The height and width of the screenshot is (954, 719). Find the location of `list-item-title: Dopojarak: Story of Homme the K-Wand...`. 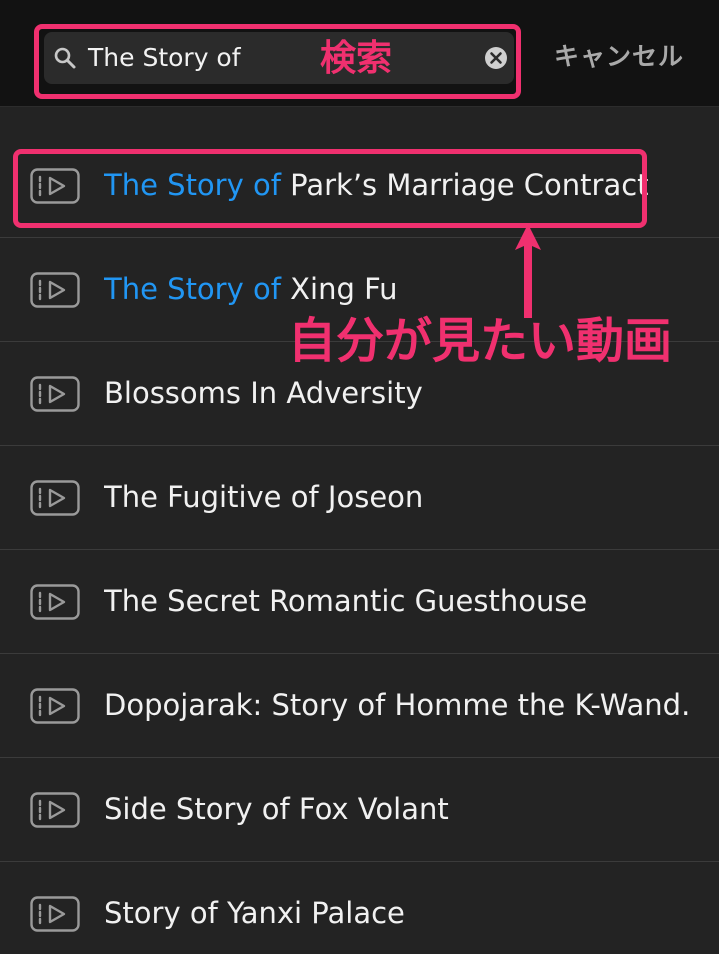

list-item-title: Dopojarak: Story of Homme the K-Wand... is located at coordinates (396, 705).